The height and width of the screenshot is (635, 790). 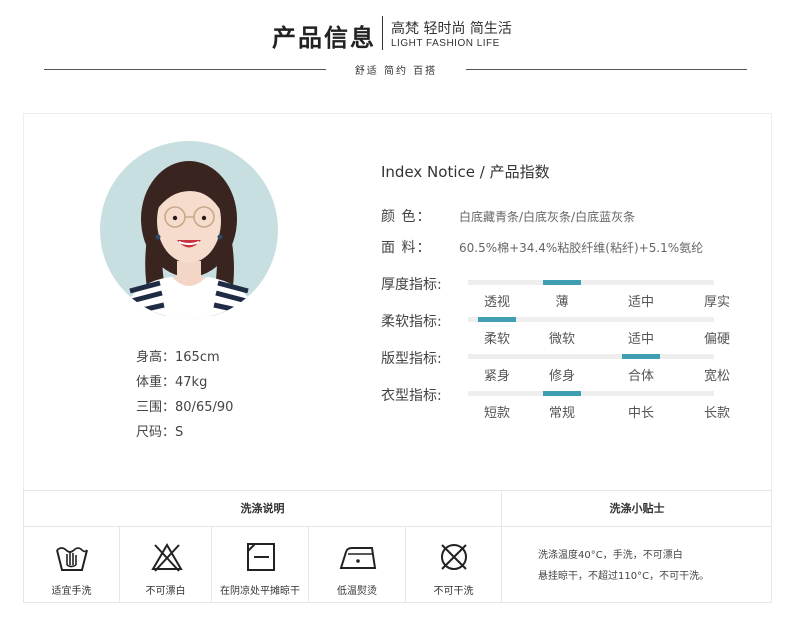 What do you see at coordinates (556, 367) in the screenshot?
I see `indicator-fit: 版型指标: 紧身 修身 合体 宽松` at bounding box center [556, 367].